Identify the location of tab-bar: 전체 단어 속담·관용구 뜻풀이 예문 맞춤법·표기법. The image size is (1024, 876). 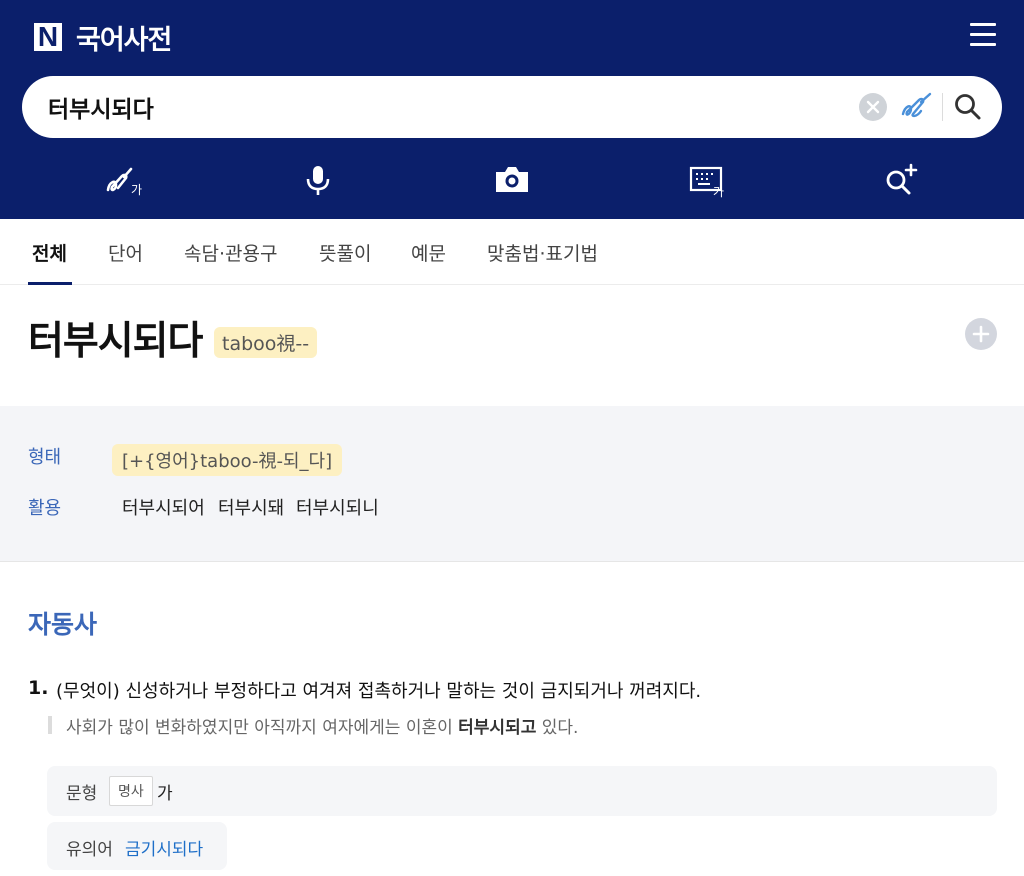
(512, 252).